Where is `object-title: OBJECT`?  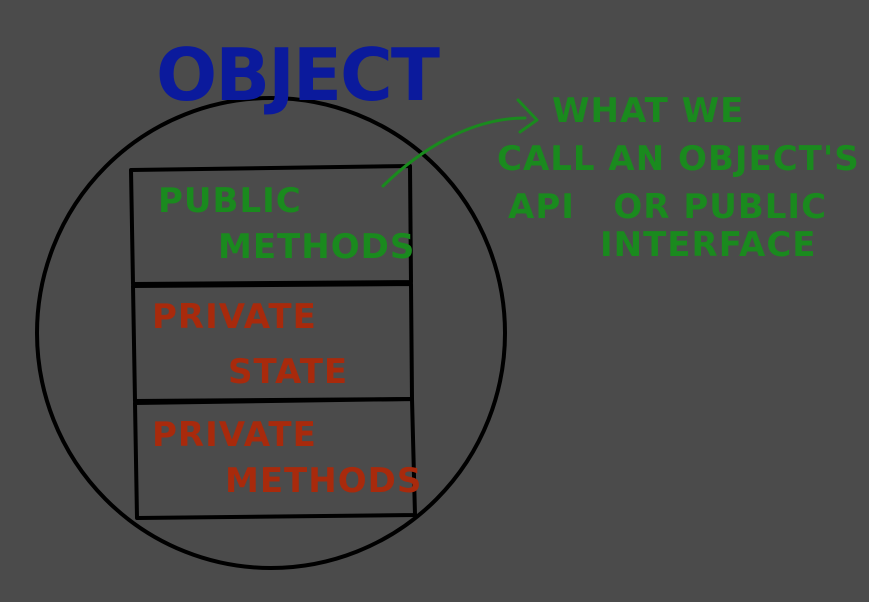
object-title: OBJECT is located at coordinates (298, 75).